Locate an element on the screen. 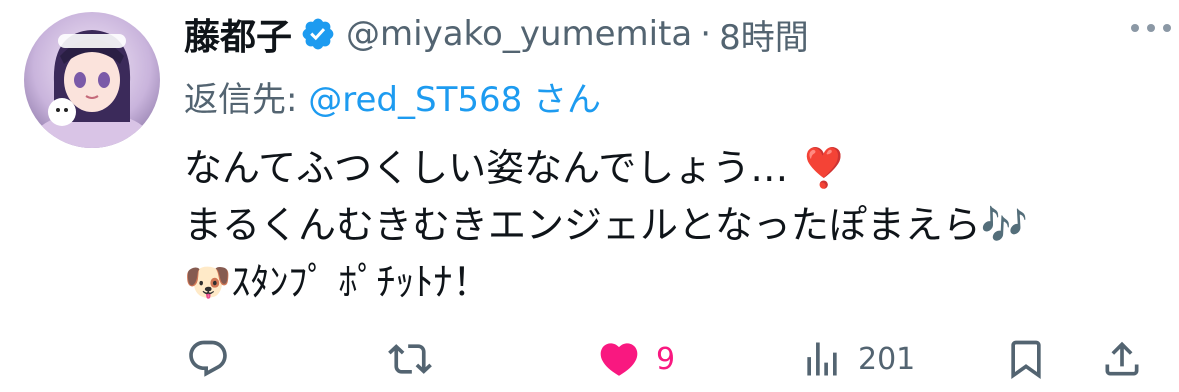  like-count: 9 is located at coordinates (666, 359).